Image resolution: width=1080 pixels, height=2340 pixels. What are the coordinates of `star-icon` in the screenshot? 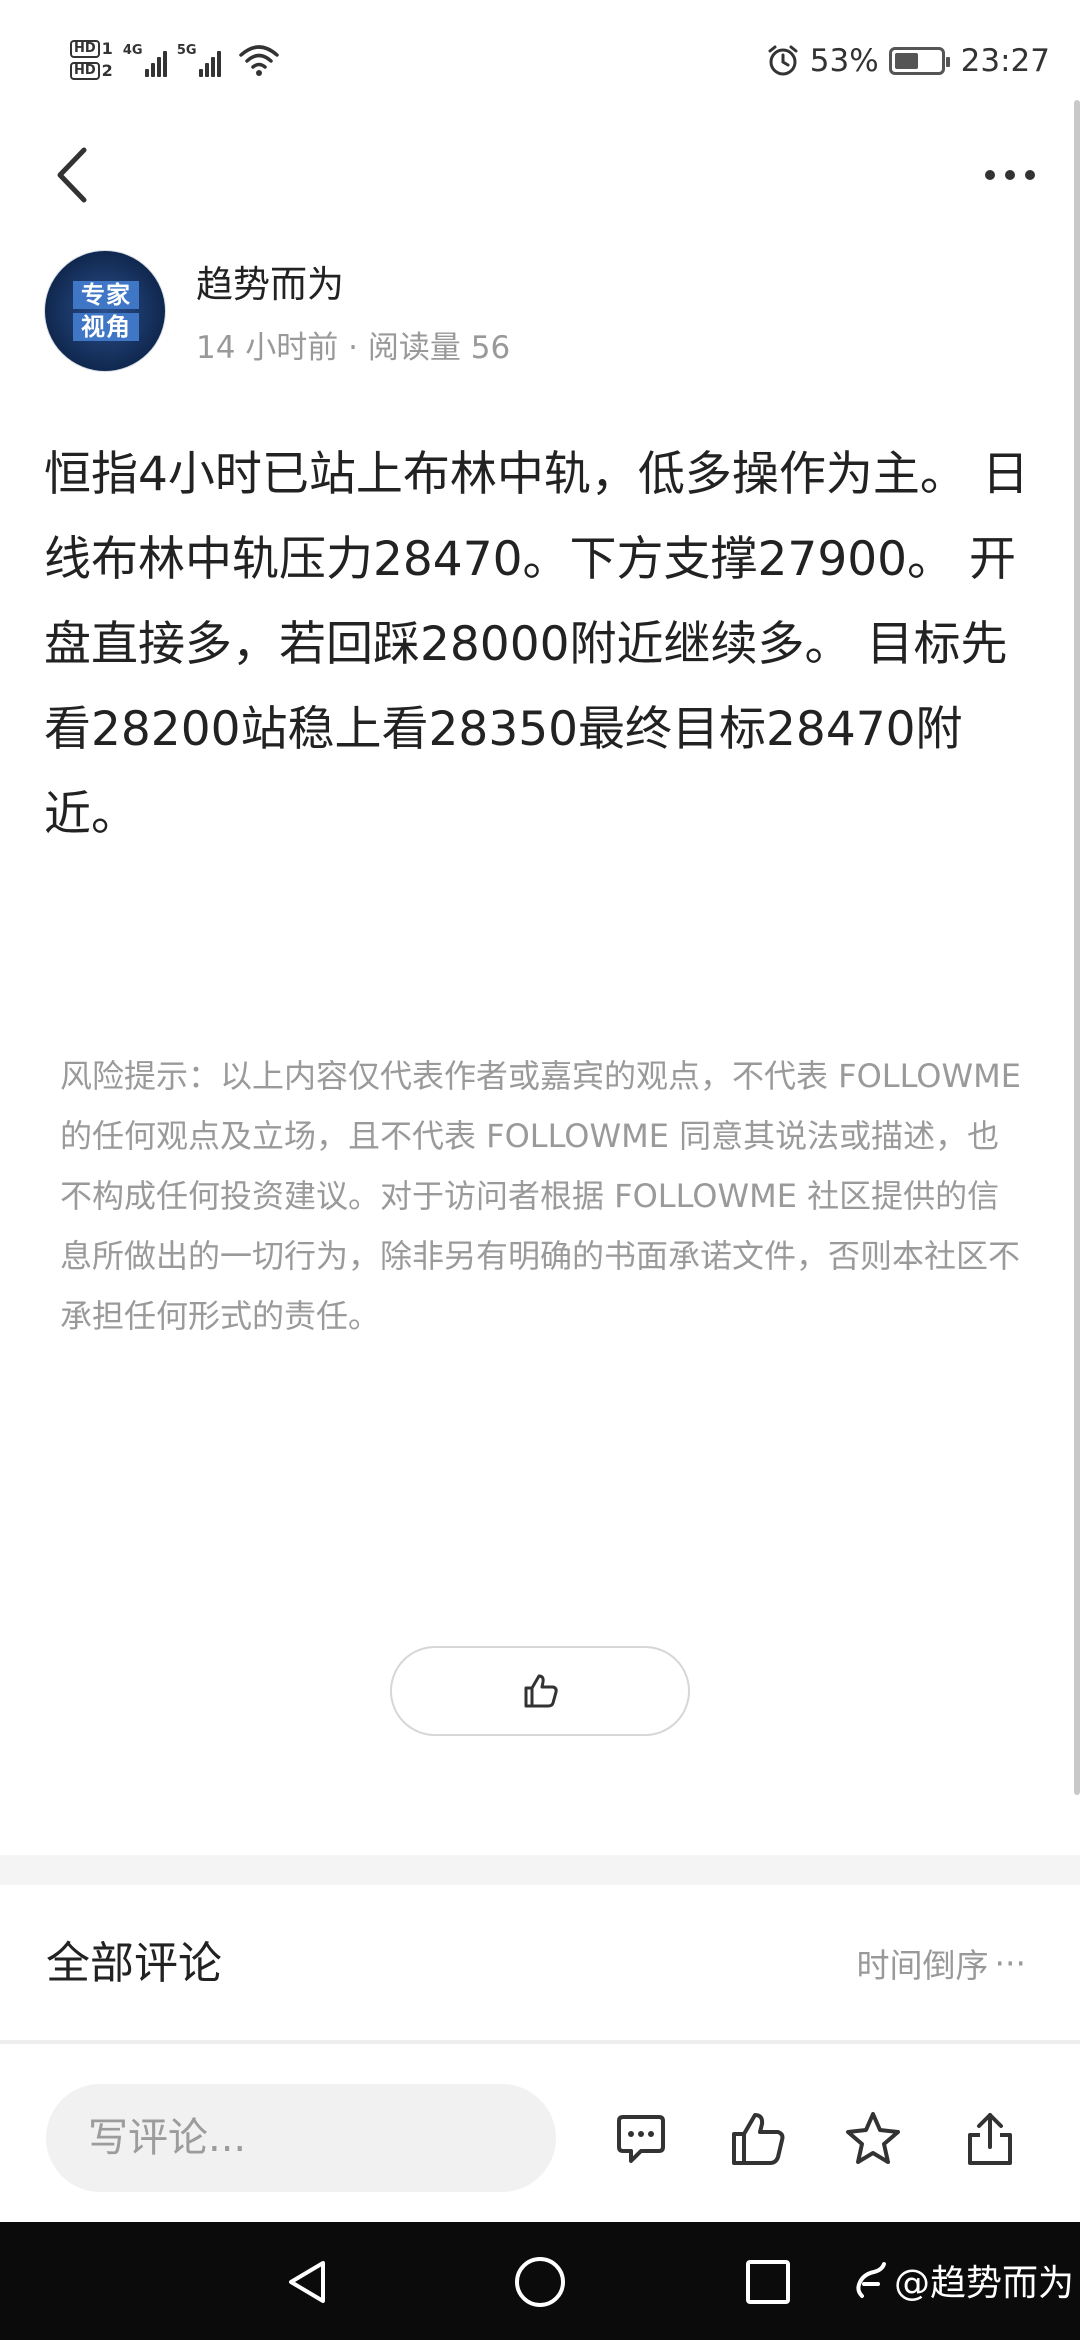 It's located at (873, 2139).